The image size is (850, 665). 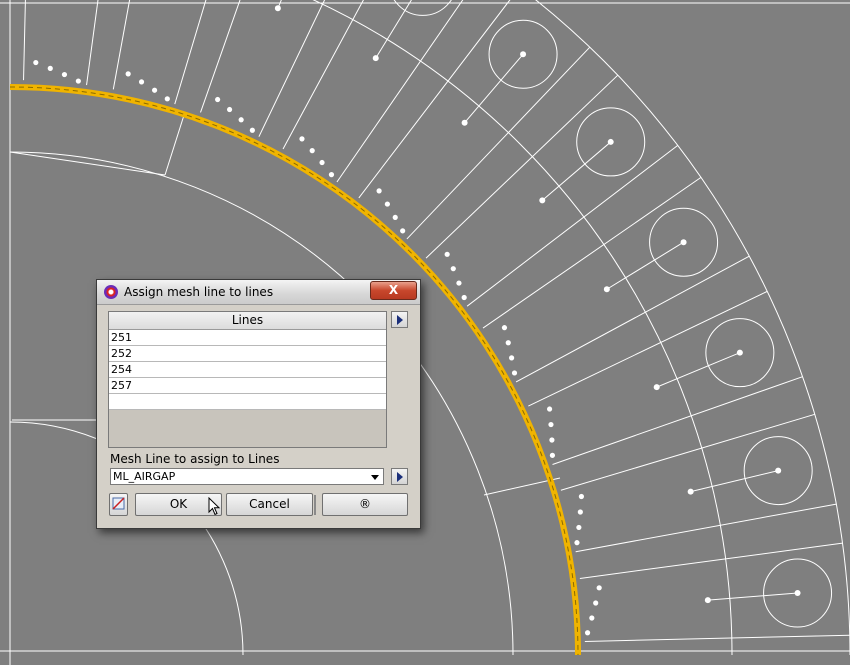 I want to click on table-row-empty, so click(x=247, y=402).